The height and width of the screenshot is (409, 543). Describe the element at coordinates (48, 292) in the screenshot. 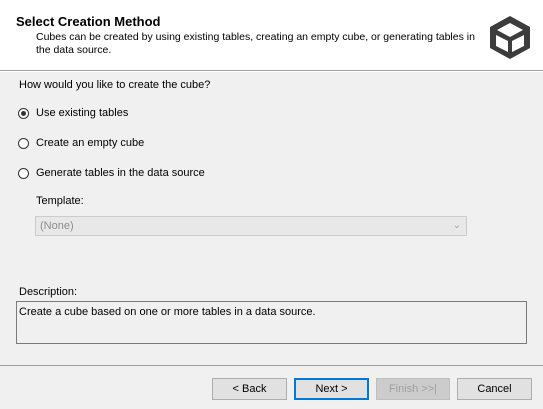

I see `description-label: Description:` at that location.